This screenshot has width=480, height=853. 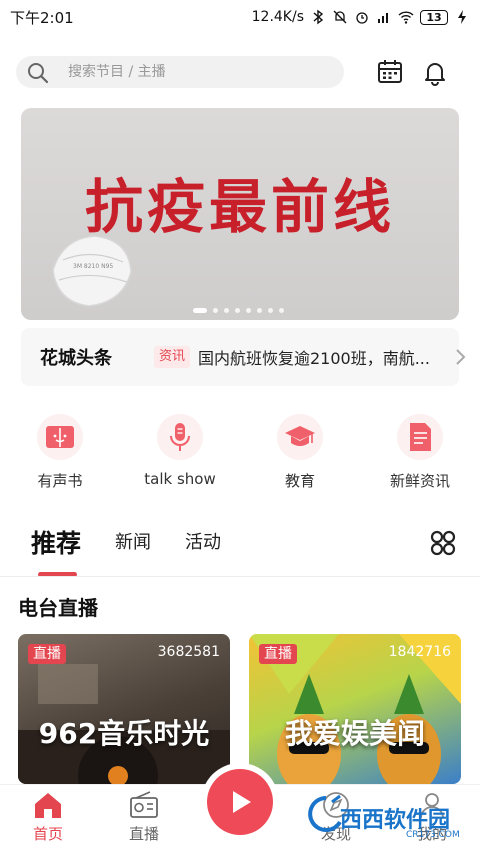 I want to click on grid-menu-icon, so click(x=443, y=543).